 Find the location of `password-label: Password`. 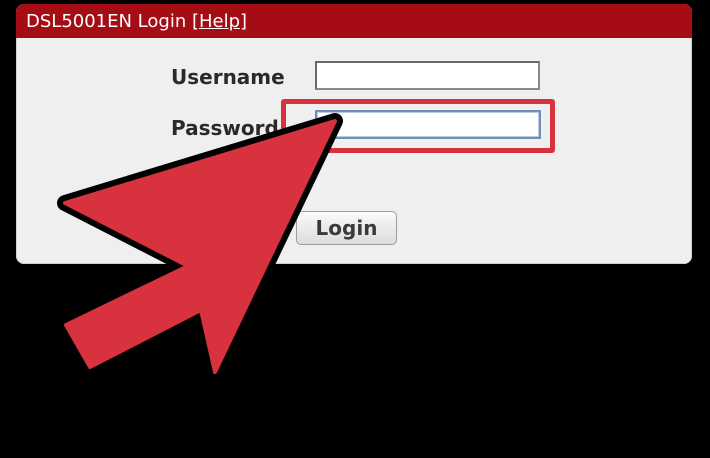

password-label: Password is located at coordinates (225, 128).